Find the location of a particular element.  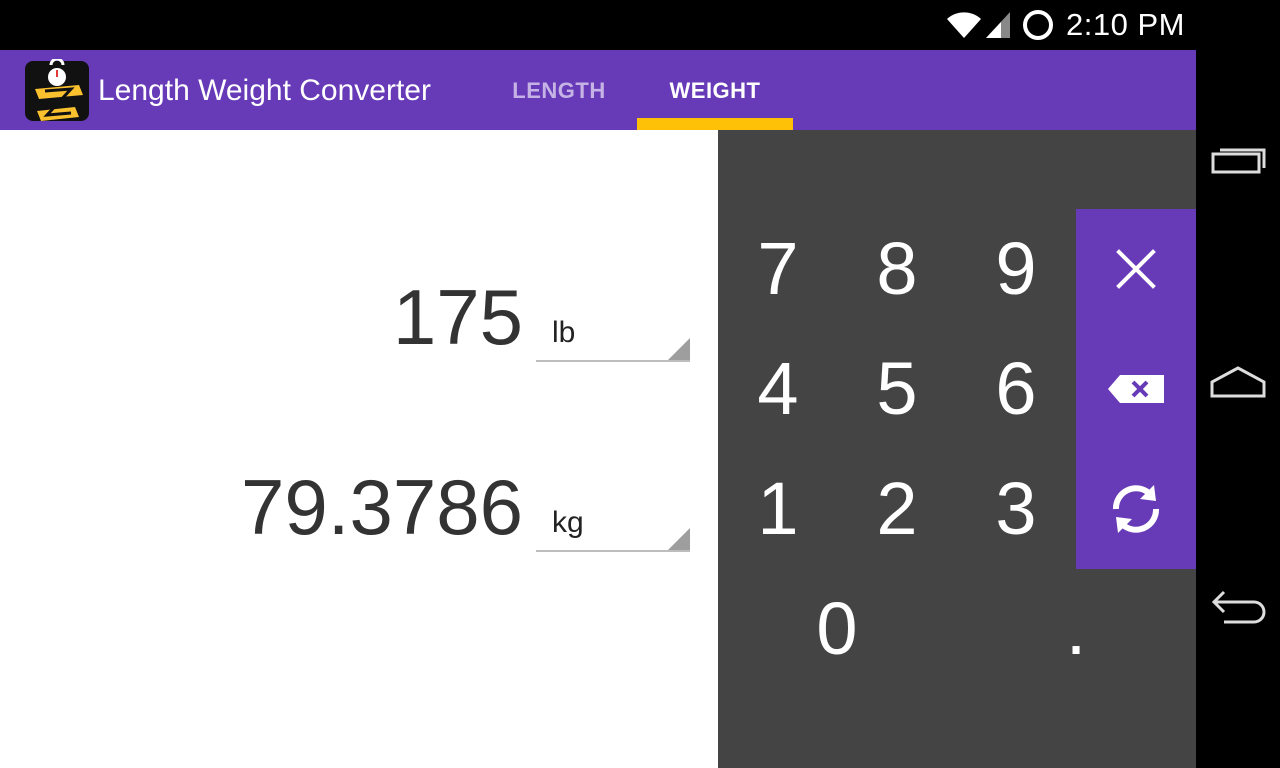

back-icon is located at coordinates (1238, 606).